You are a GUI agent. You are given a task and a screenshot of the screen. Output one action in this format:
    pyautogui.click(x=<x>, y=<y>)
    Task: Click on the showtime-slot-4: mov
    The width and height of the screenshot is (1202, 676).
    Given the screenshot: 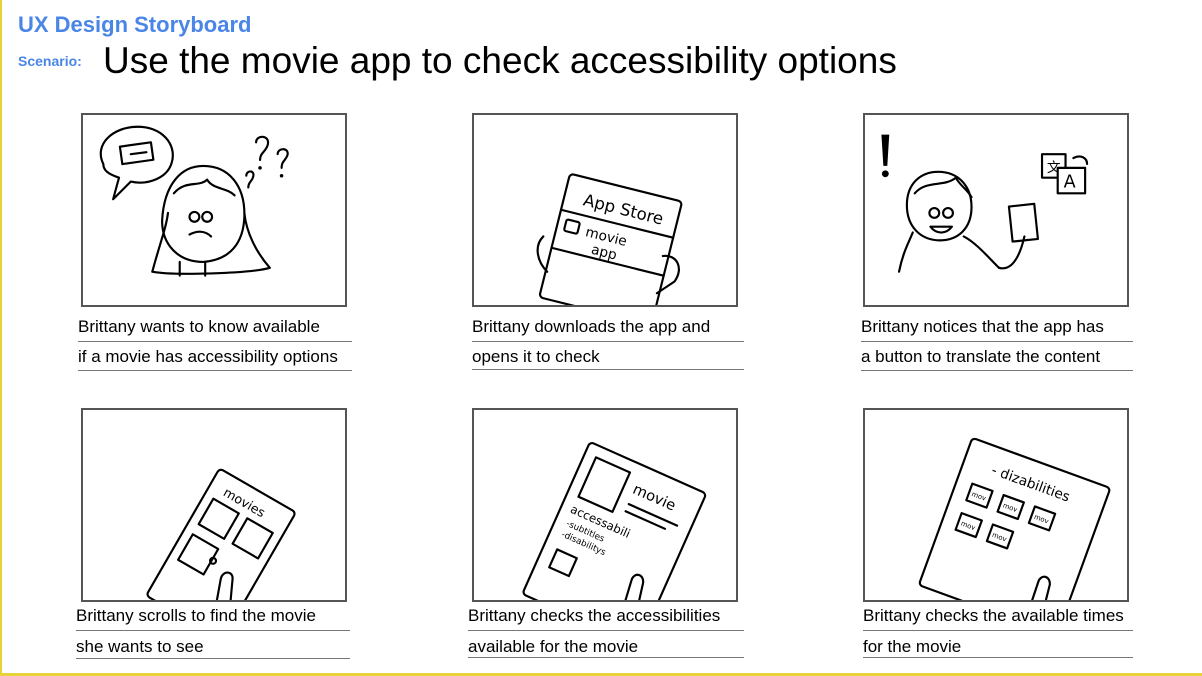 What is the action you would take?
    pyautogui.click(x=968, y=526)
    